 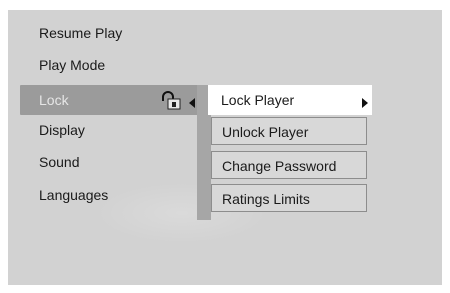 I want to click on triangle-right-icon, so click(x=365, y=104).